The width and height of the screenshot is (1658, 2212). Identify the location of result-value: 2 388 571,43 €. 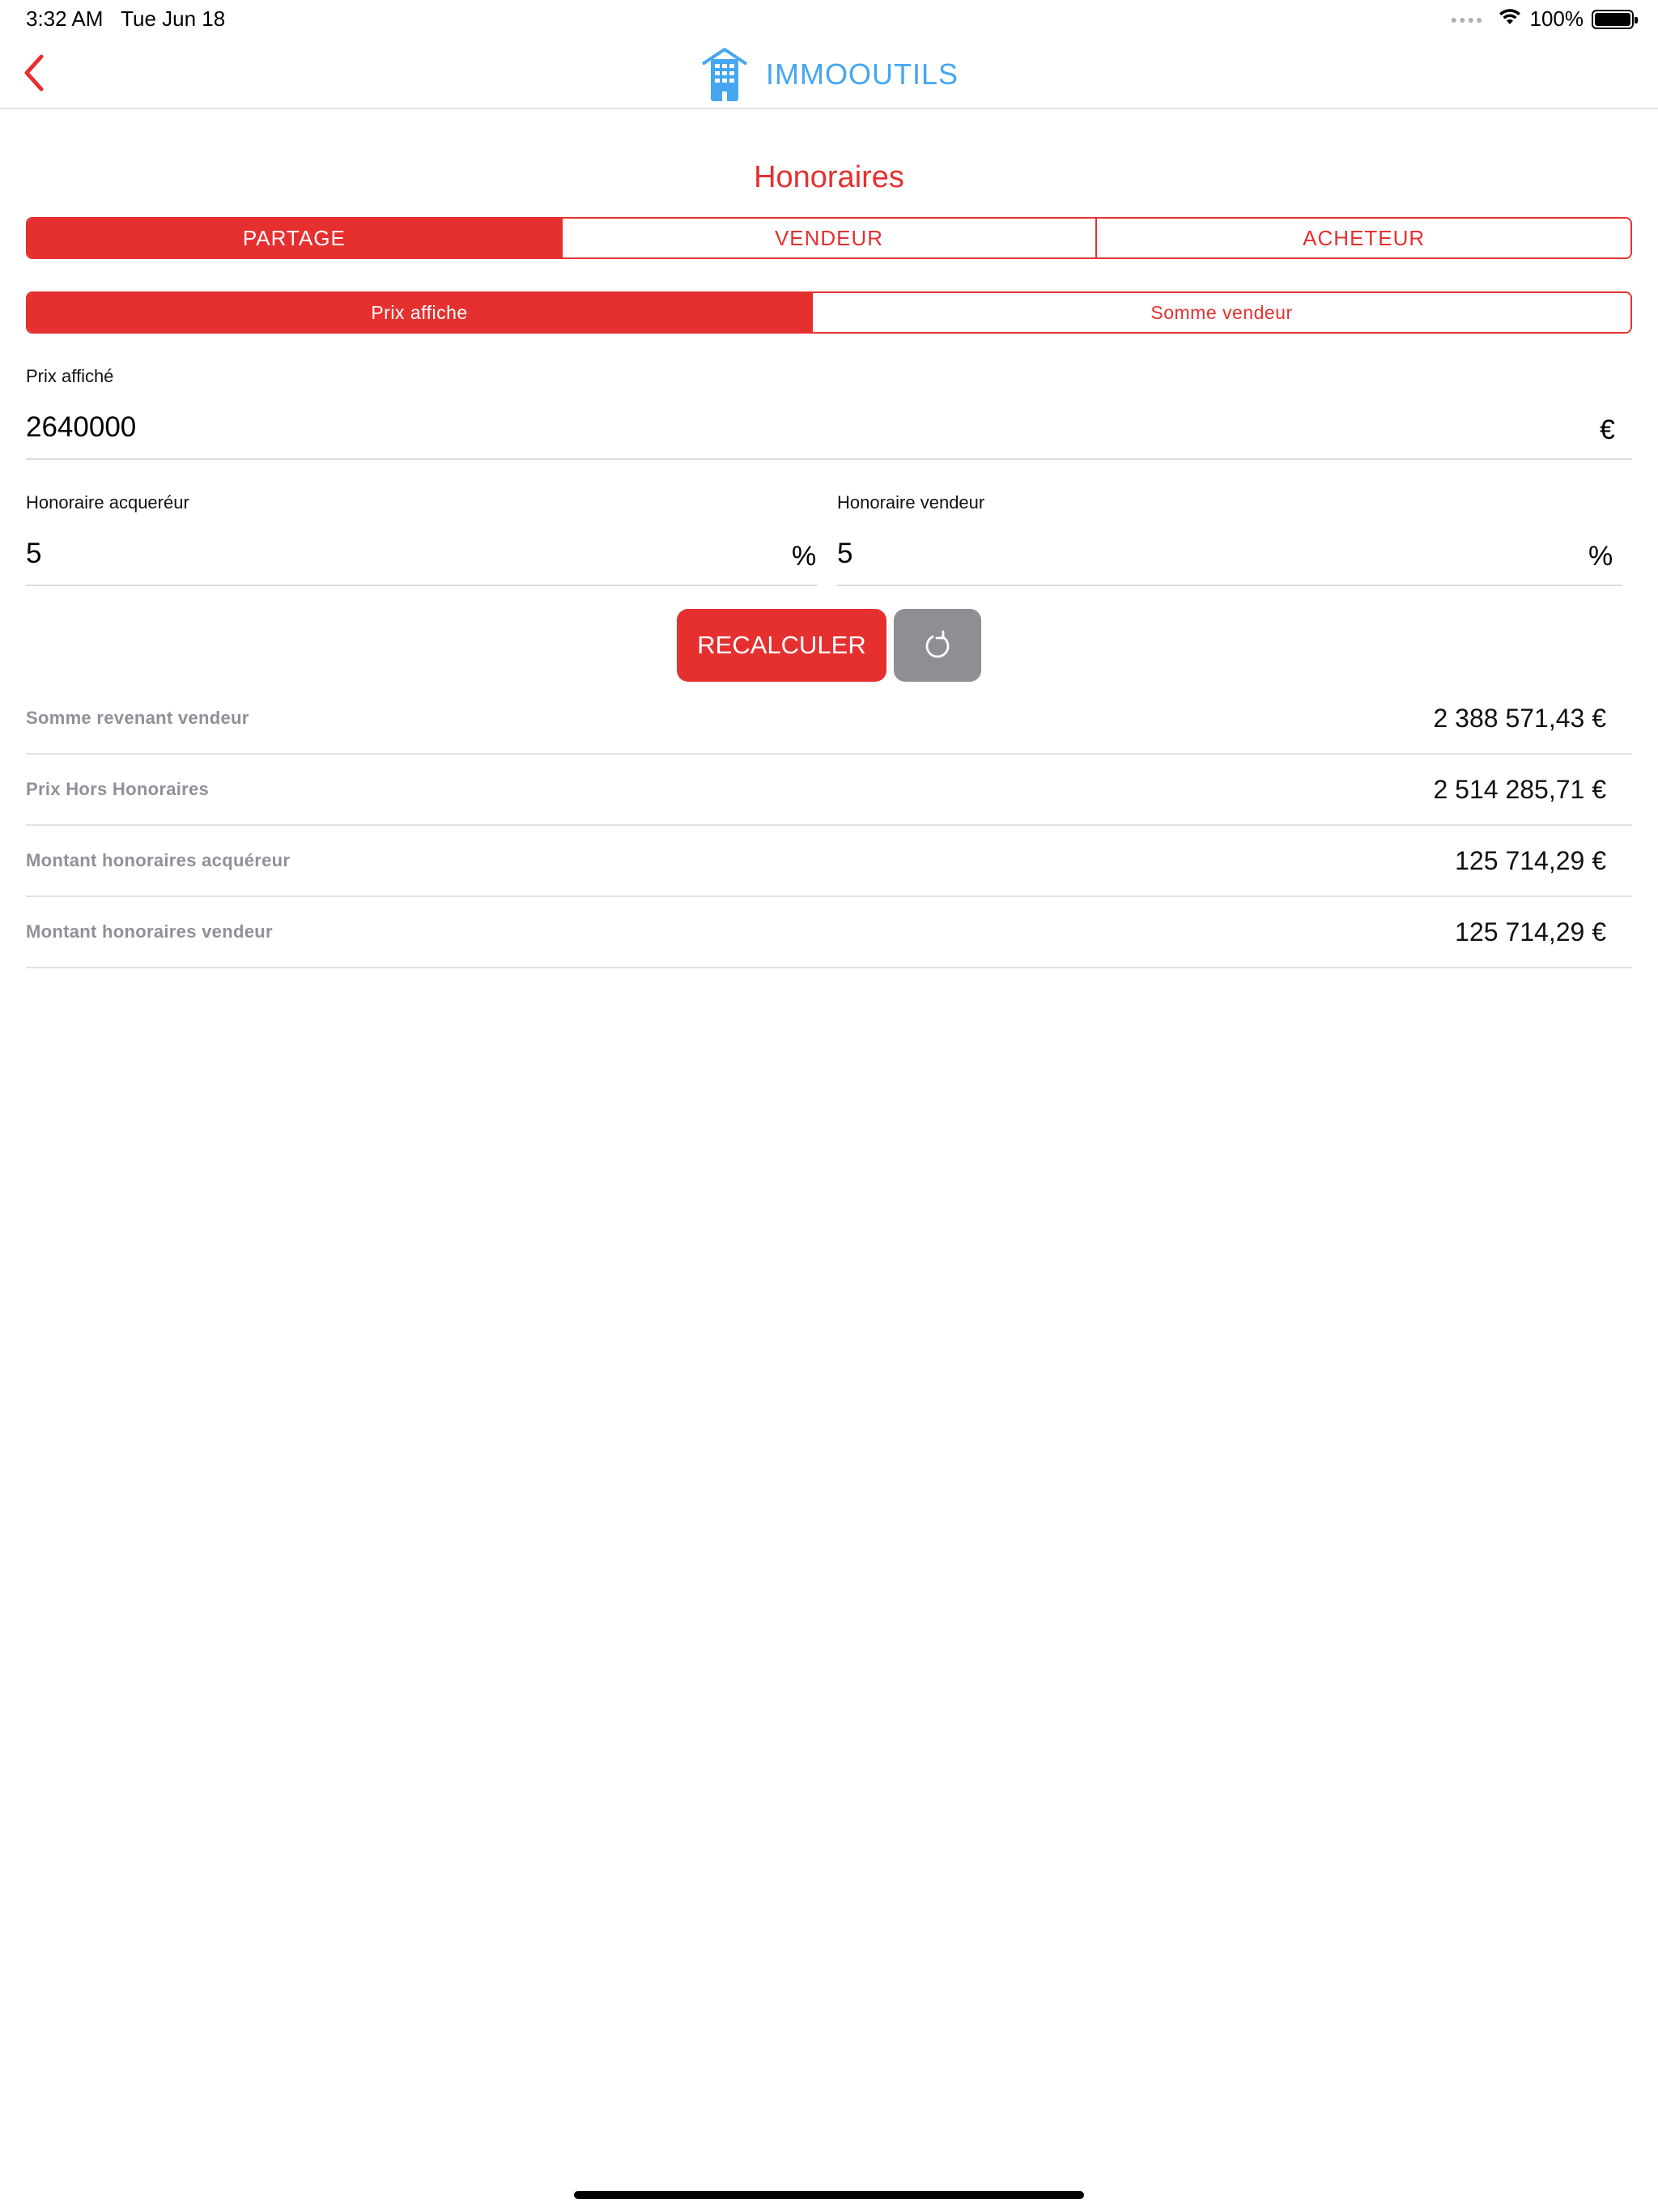
(1519, 718).